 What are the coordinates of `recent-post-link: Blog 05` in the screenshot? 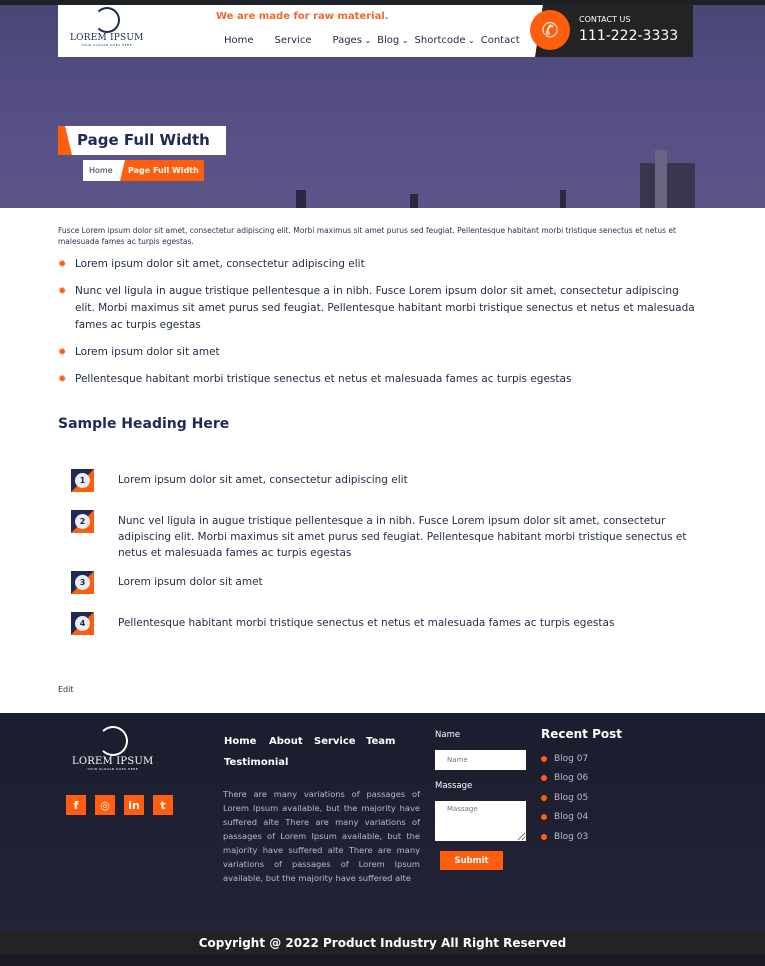 It's located at (564, 798).